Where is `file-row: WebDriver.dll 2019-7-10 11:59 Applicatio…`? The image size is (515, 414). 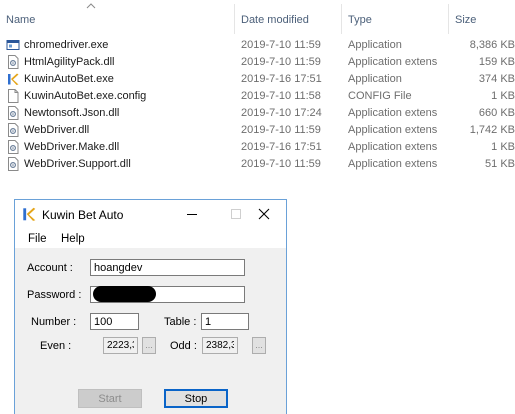 file-row: WebDriver.dll 2019-7-10 11:59 Applicatio… is located at coordinates (257, 130).